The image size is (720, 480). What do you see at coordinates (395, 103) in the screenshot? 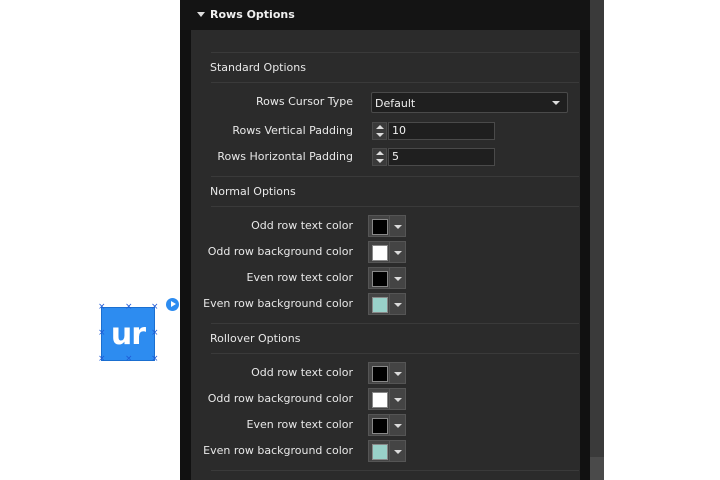
I see `cursor-type-value: Default` at bounding box center [395, 103].